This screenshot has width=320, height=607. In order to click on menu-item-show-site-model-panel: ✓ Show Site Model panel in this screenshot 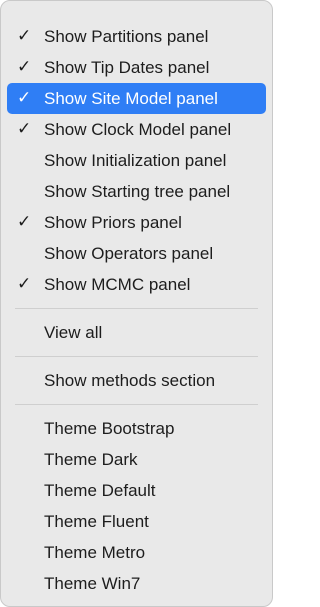, I will do `click(136, 98)`.